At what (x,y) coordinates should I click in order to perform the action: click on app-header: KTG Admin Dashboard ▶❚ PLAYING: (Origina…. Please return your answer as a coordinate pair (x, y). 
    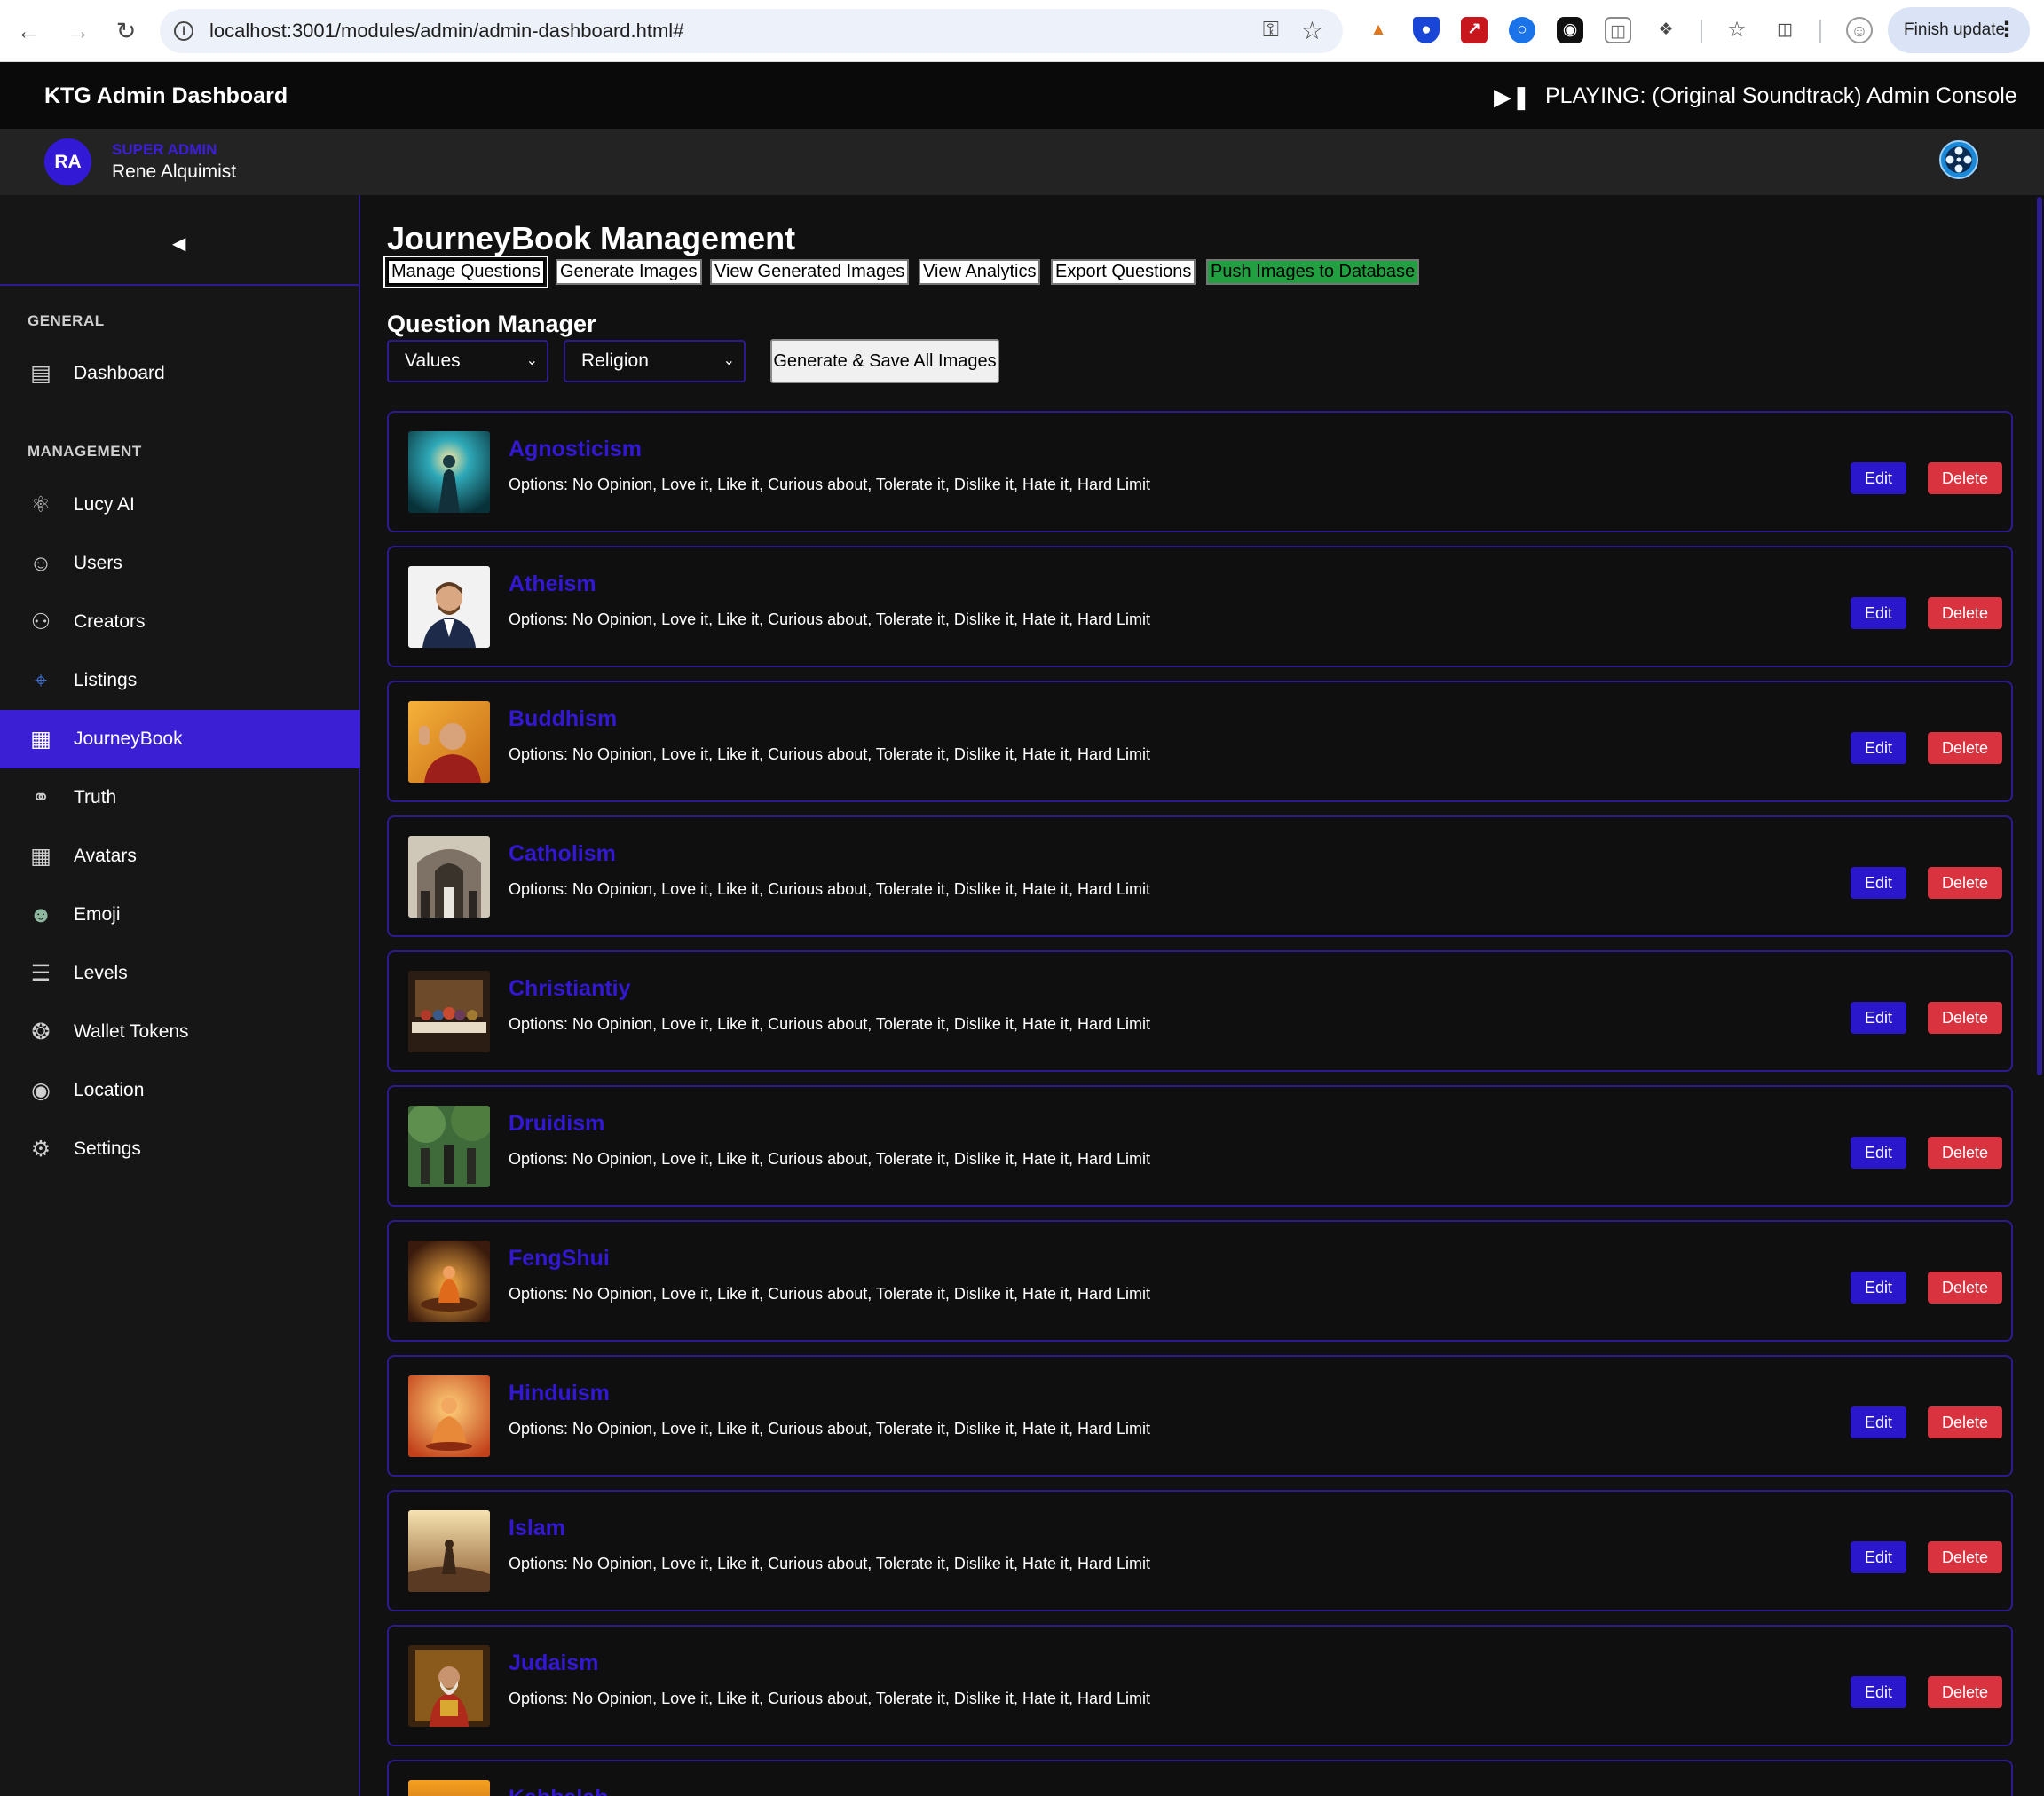
    Looking at the image, I should click on (1022, 95).